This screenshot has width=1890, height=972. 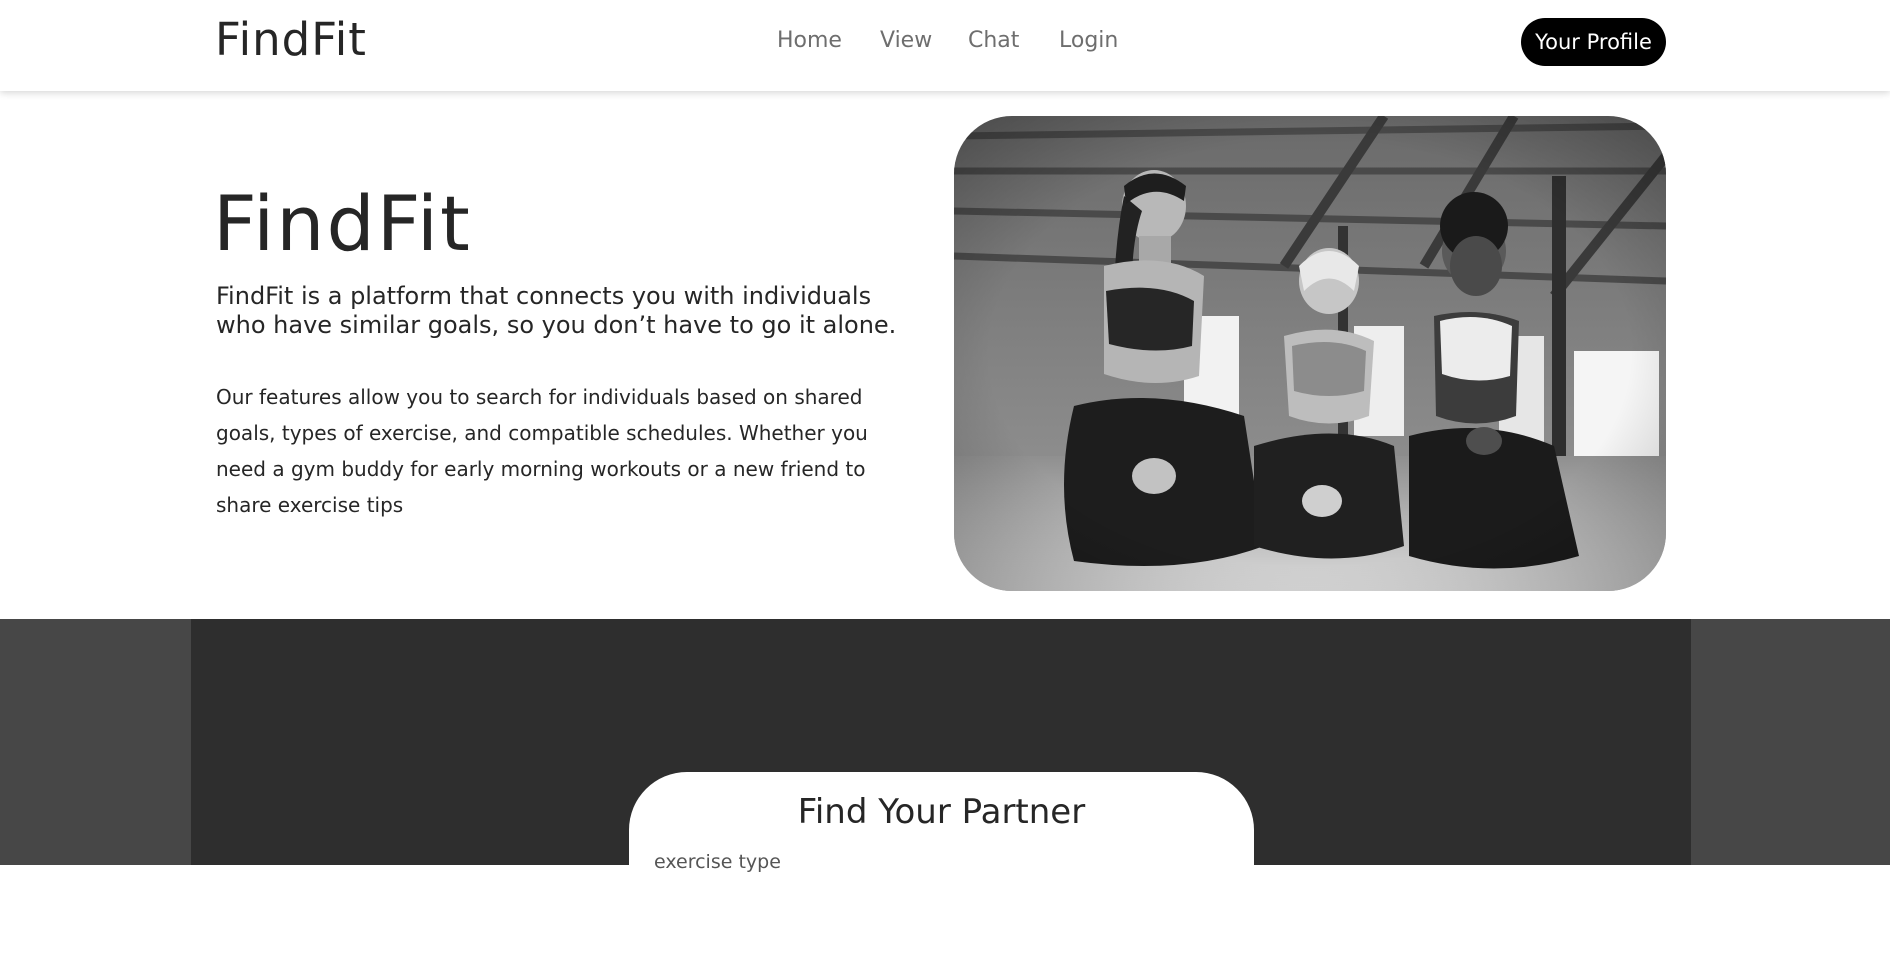 I want to click on find-partner-card: Find Your Partner exercise type, so click(x=941, y=872).